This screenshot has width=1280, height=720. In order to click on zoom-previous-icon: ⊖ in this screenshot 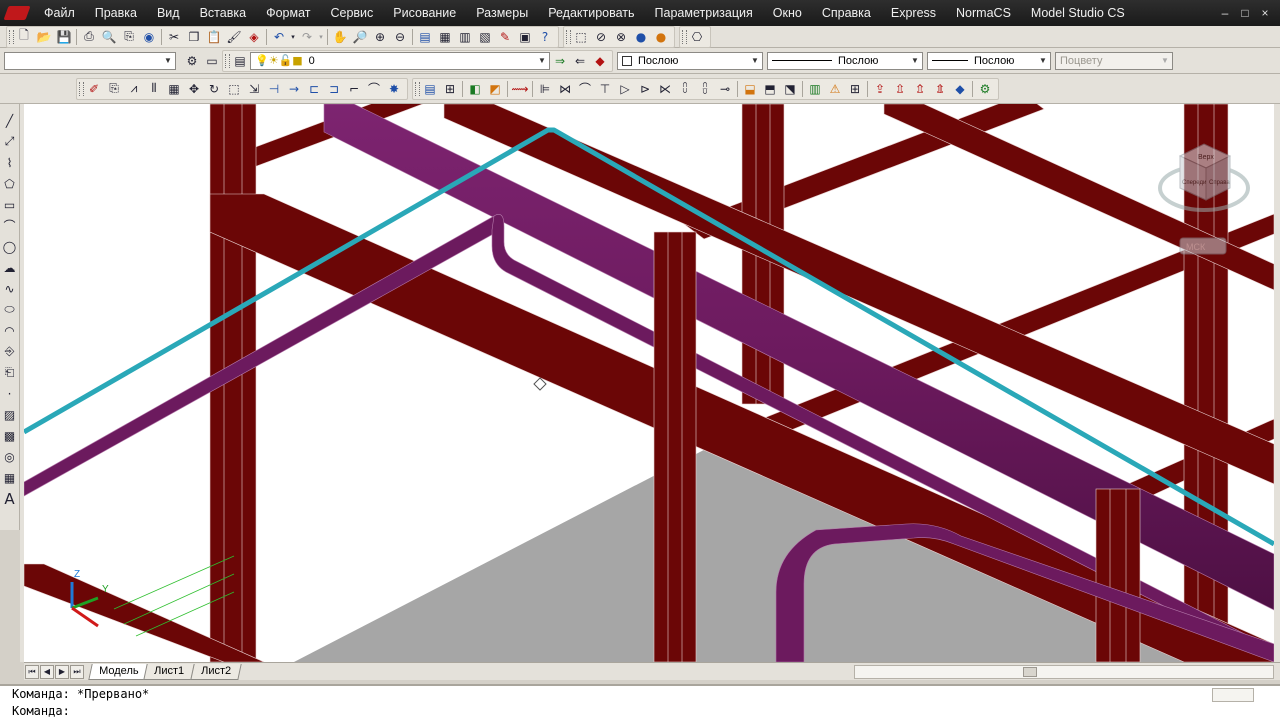, I will do `click(400, 37)`.